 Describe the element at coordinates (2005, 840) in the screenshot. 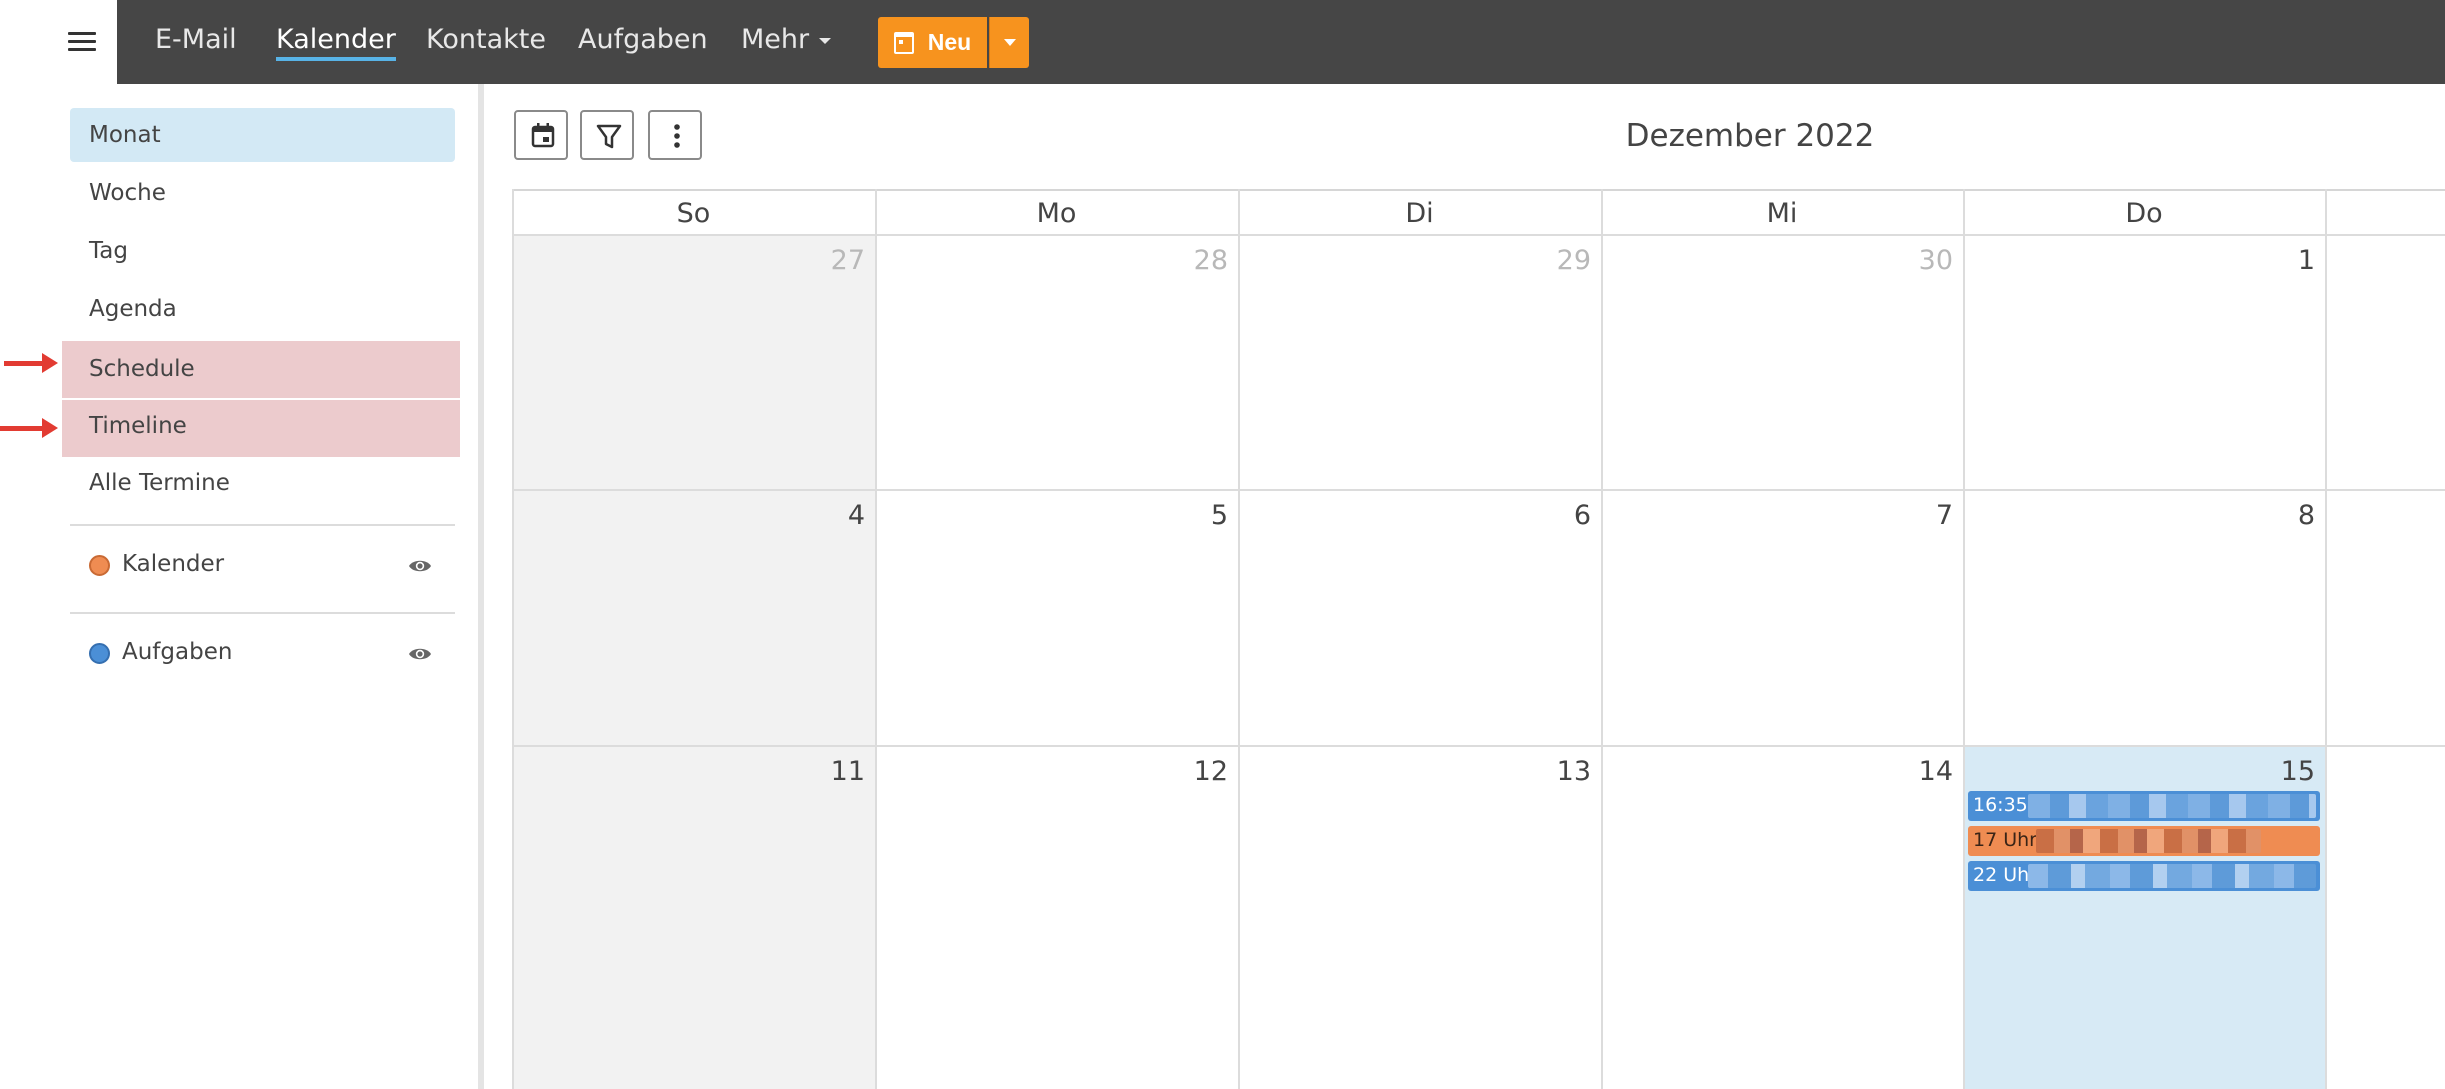

I see `event-time: 17 Uhr` at that location.